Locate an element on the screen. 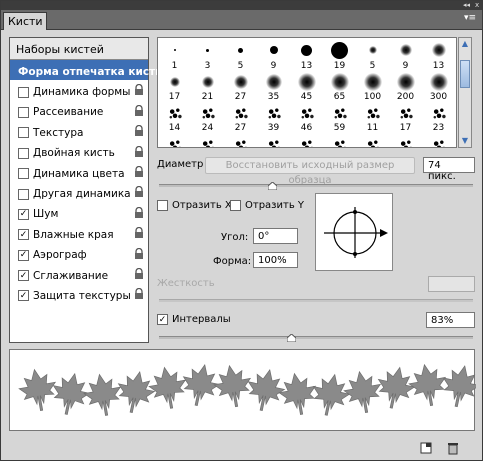 The height and width of the screenshot is (461, 483). brush-tip-cell: 100 is located at coordinates (372, 86).